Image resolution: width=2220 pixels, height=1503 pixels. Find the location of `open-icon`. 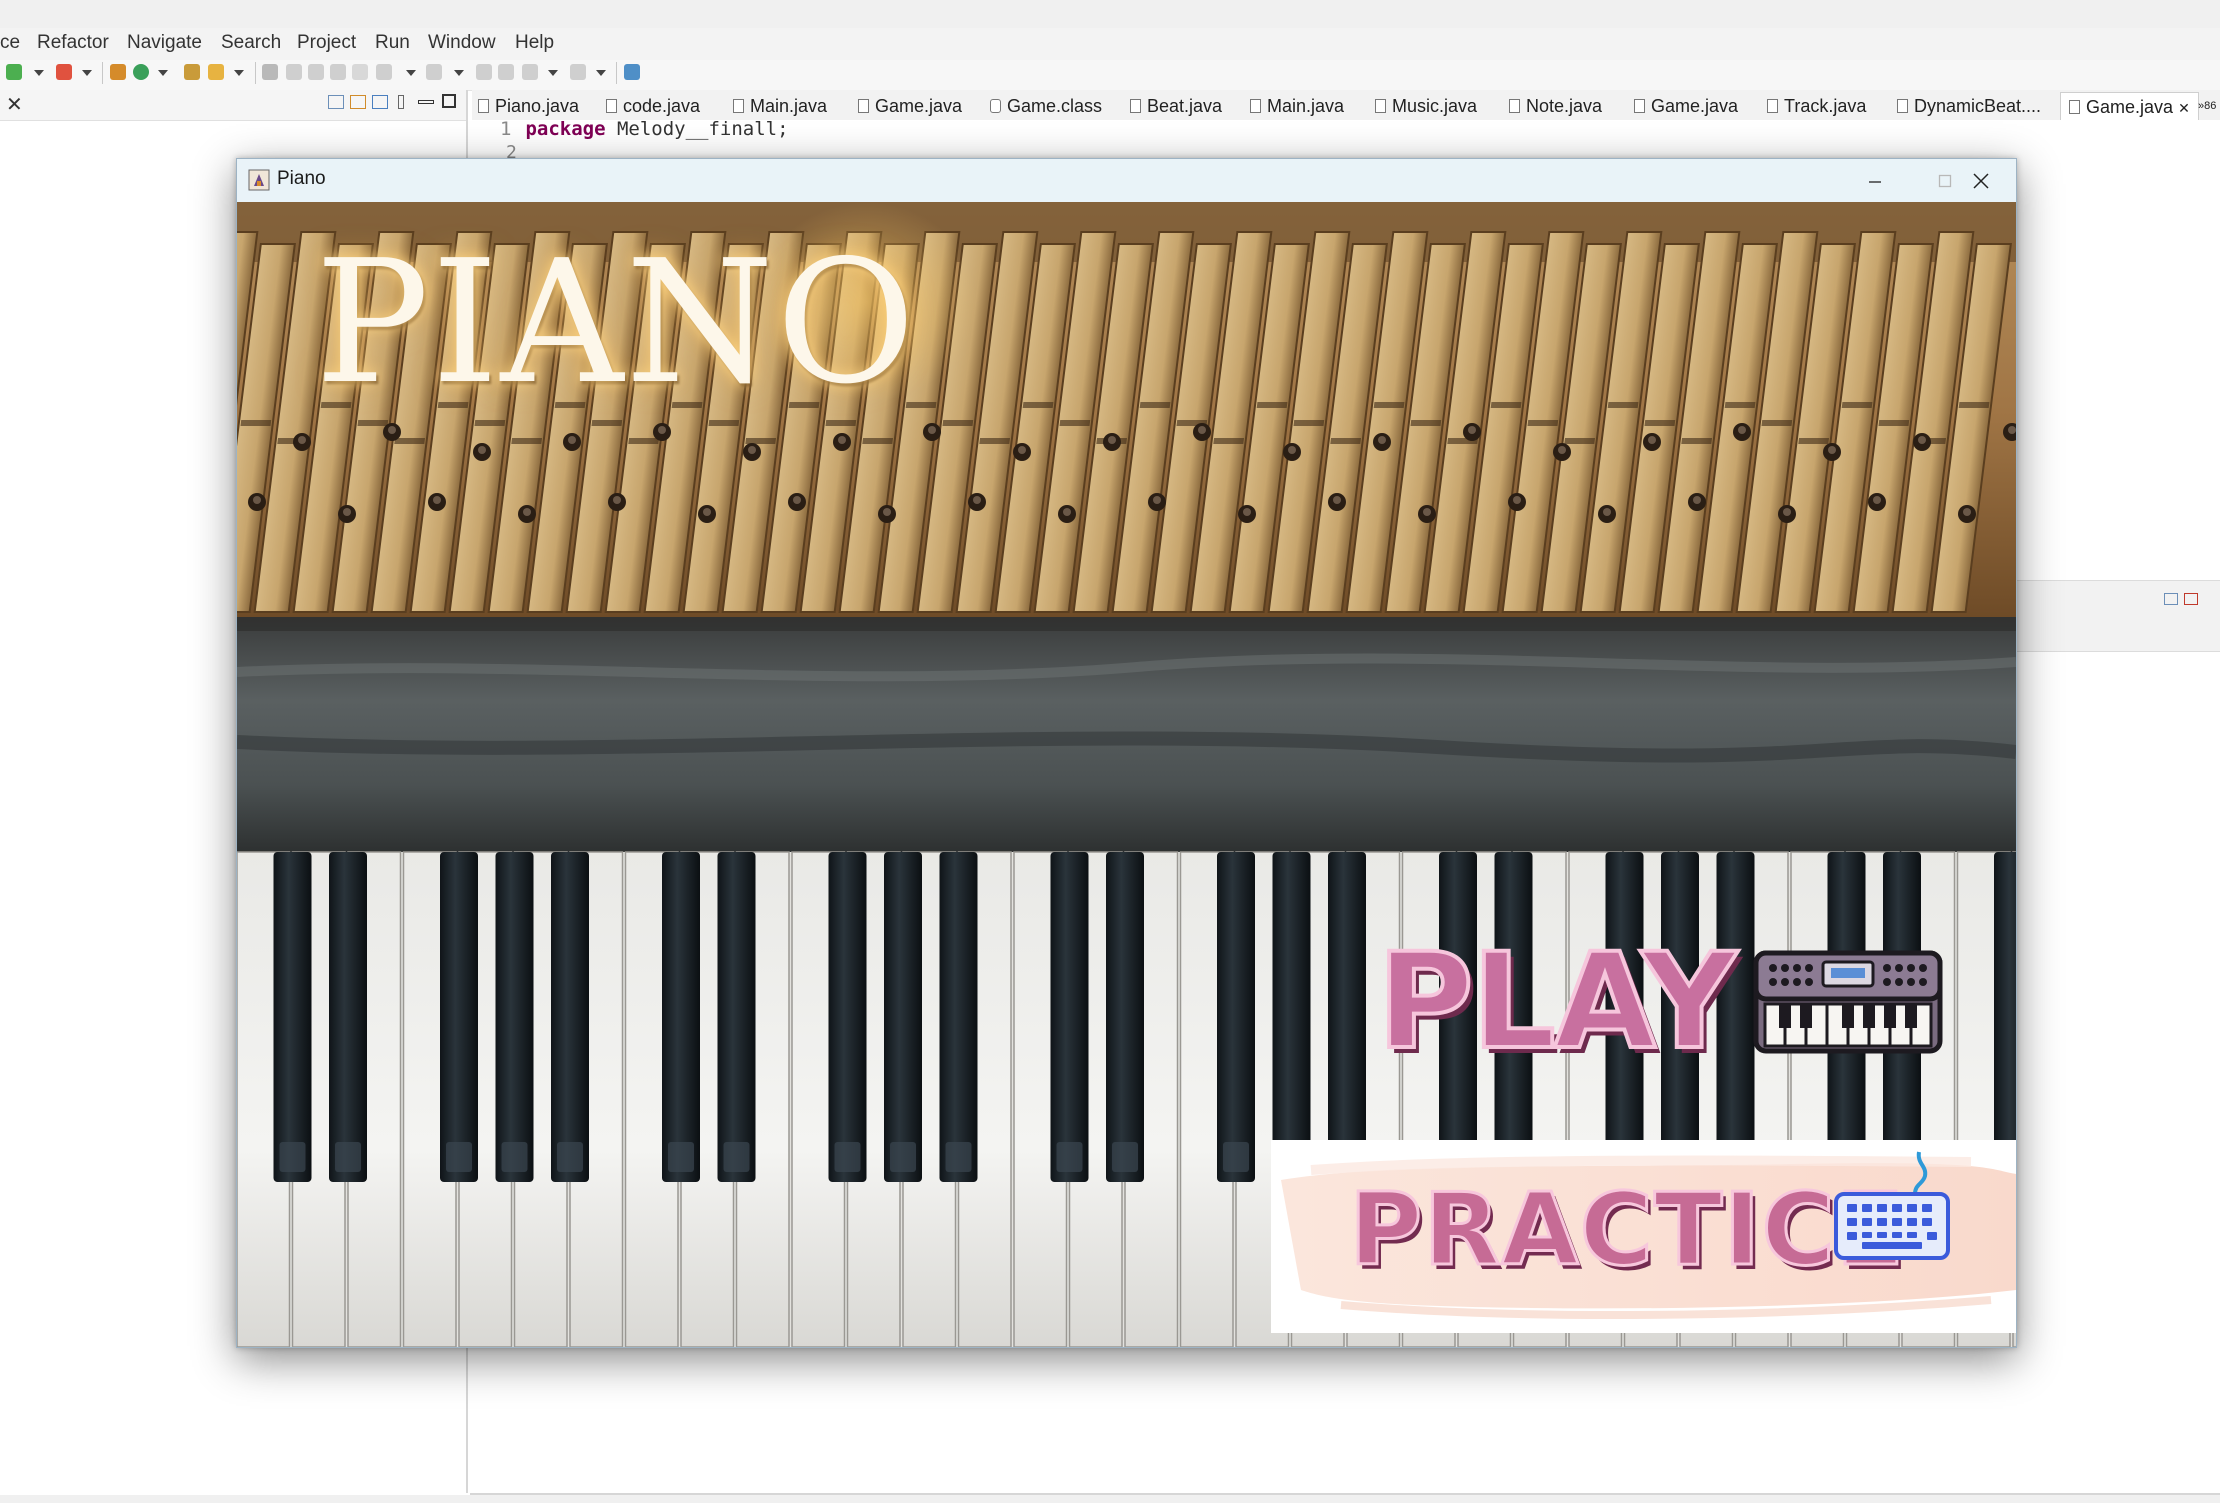

open-icon is located at coordinates (192, 72).